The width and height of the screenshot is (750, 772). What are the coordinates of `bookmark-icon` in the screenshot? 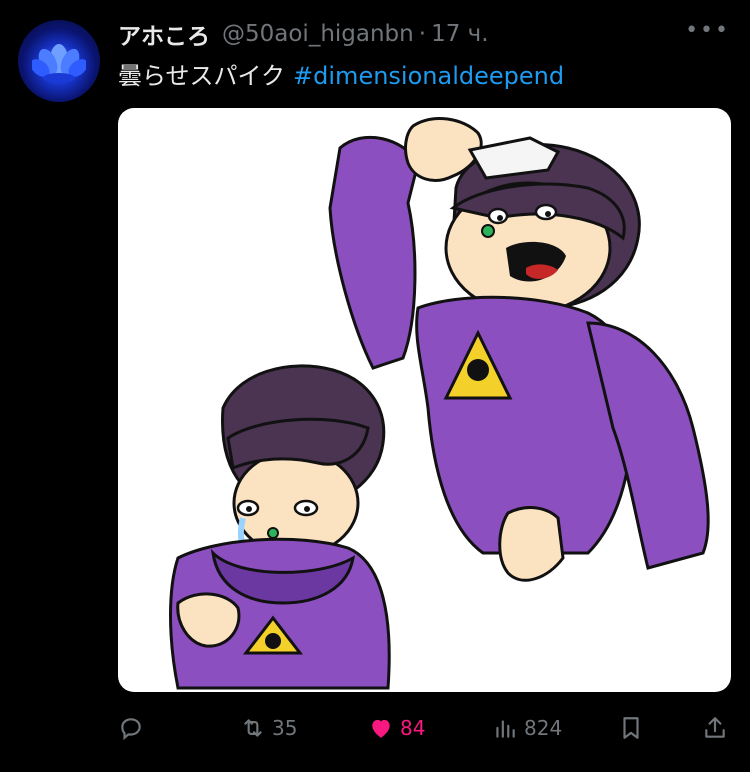 It's located at (631, 728).